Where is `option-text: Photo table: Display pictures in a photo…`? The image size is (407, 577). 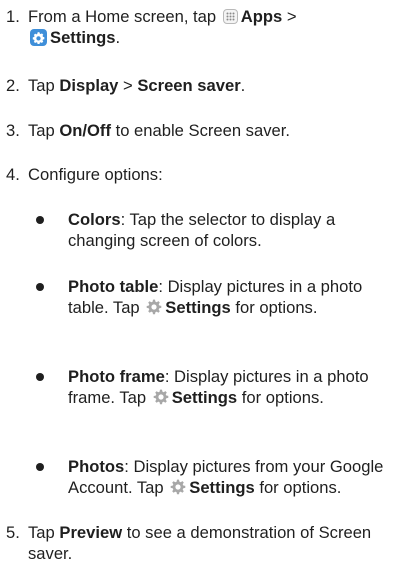 option-text: Photo table: Display pictures in a photo… is located at coordinates (215, 297).